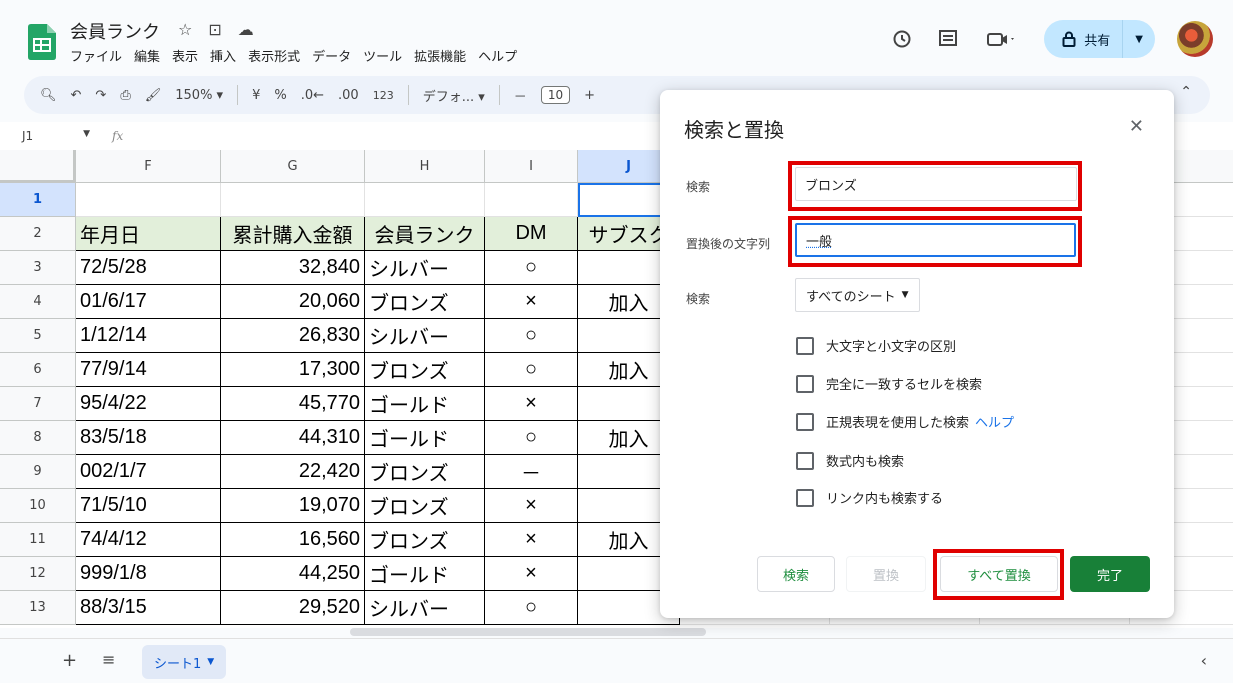 The width and height of the screenshot is (1233, 683). I want to click on header-cell: 会員ランク, so click(425, 234).